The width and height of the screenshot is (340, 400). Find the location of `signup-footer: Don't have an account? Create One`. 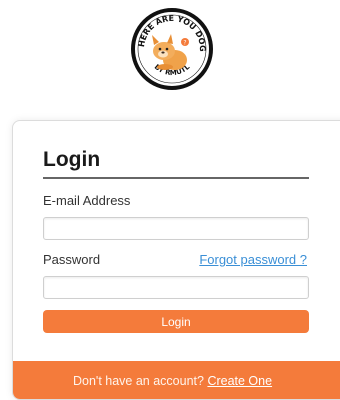

signup-footer: Don't have an account? Create One is located at coordinates (176, 380).